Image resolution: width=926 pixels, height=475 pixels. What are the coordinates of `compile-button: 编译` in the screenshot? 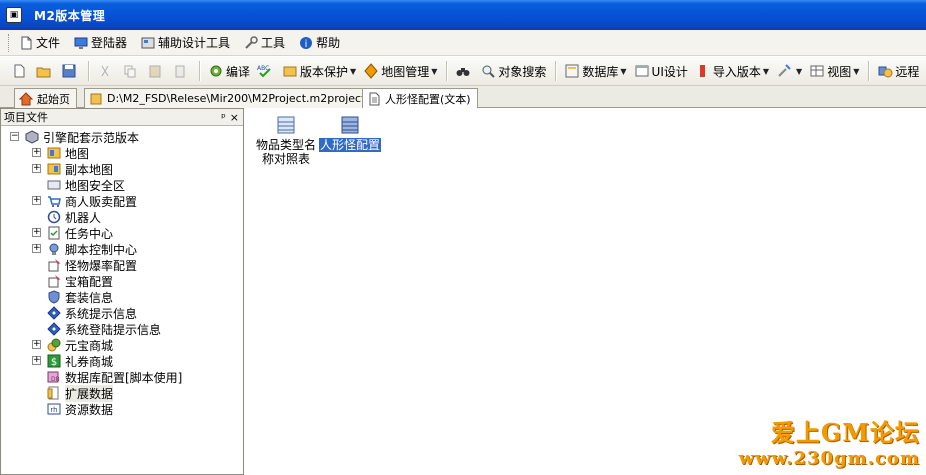 It's located at (229, 71).